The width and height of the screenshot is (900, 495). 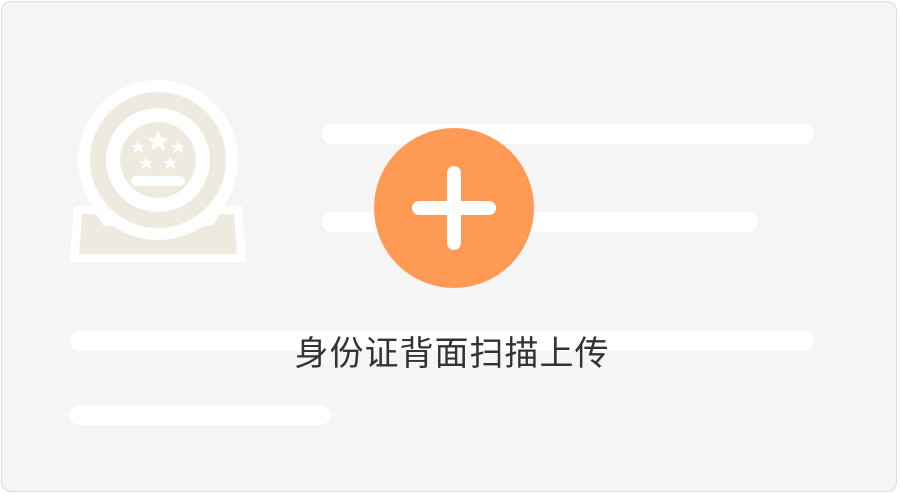 I want to click on plus-icon, so click(x=454, y=208).